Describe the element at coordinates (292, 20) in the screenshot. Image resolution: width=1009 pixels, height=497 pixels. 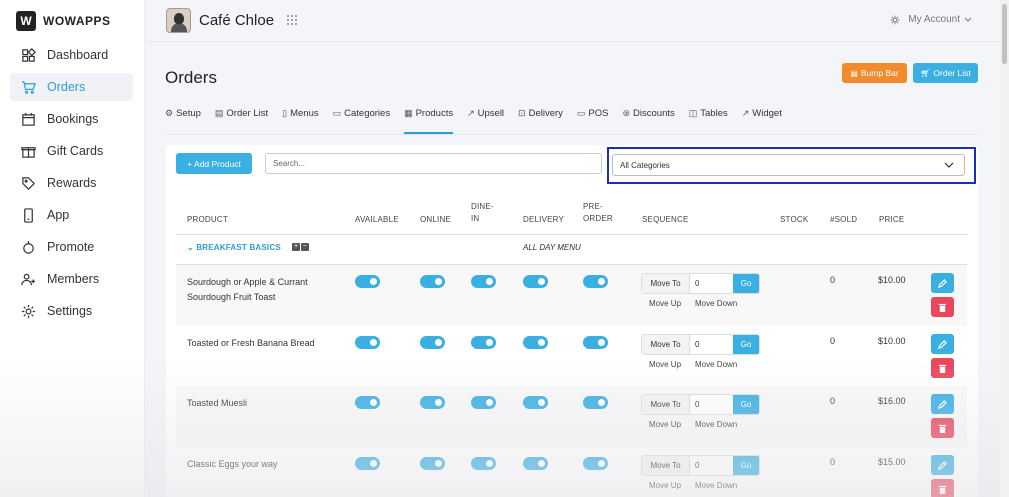
I see `grid-icon` at that location.